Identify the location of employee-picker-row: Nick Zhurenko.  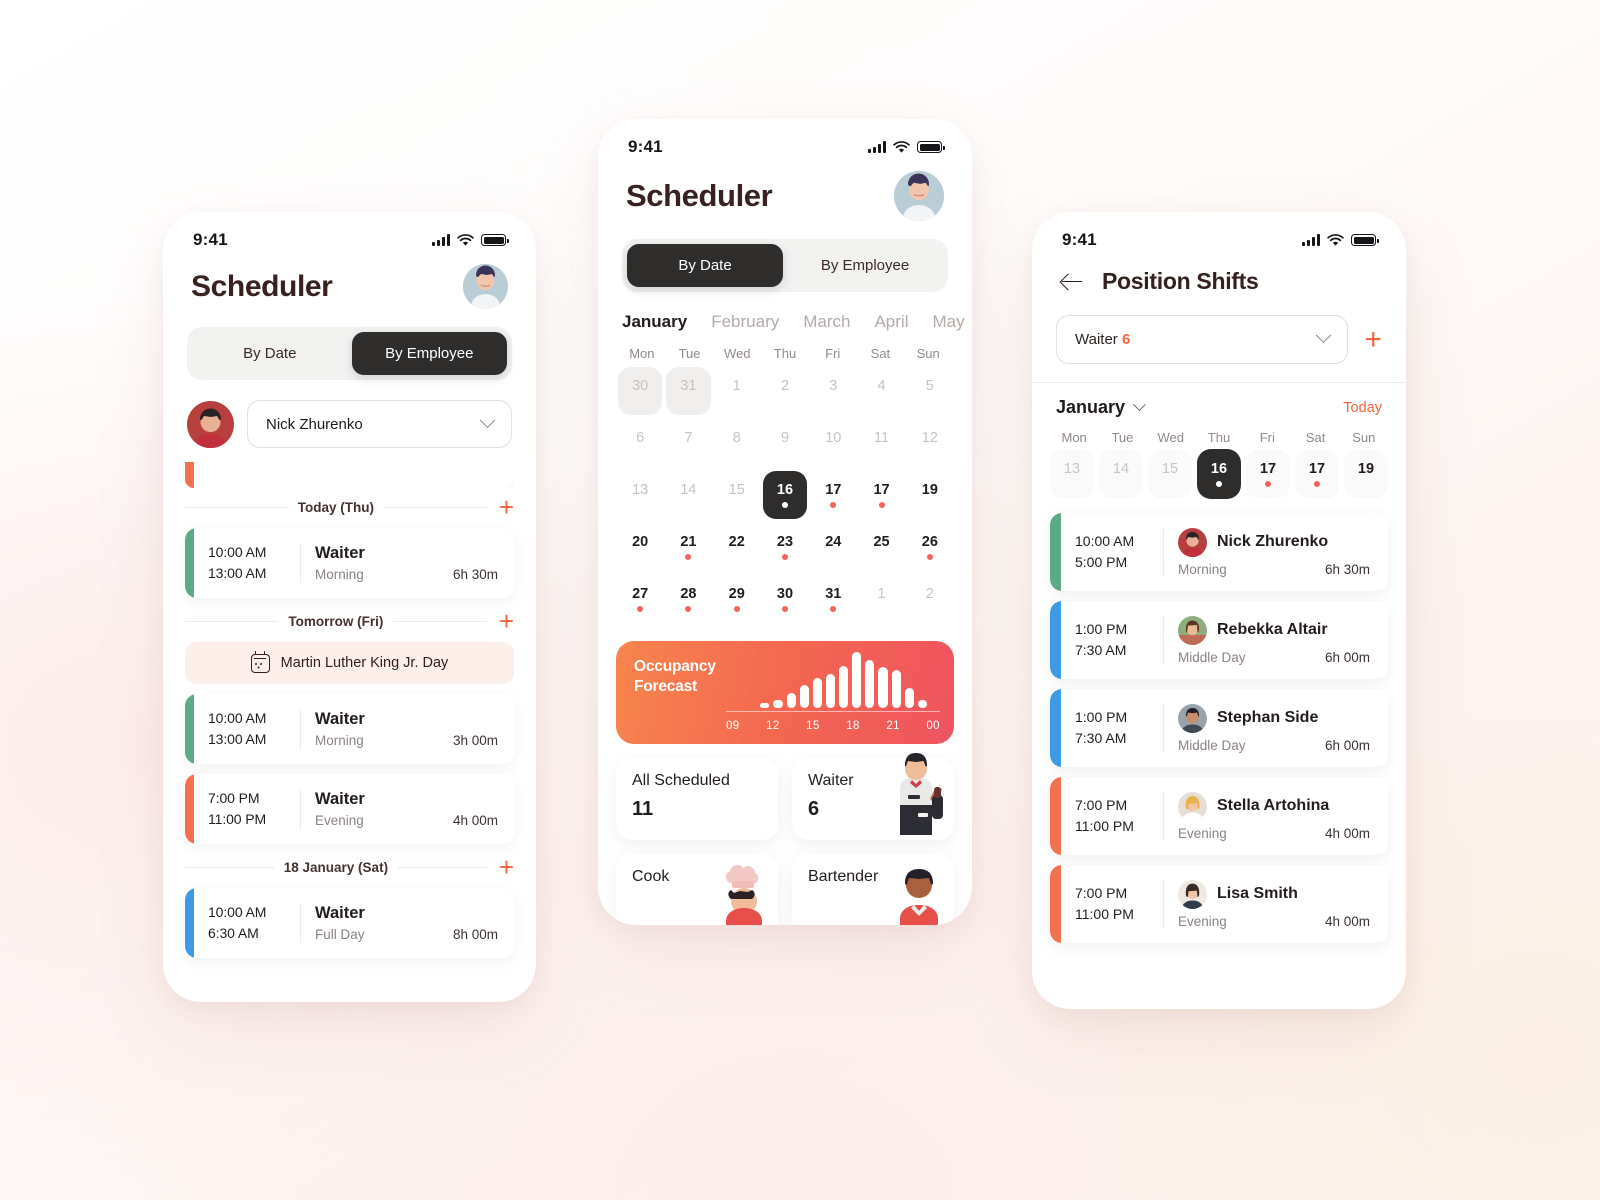
(349, 424).